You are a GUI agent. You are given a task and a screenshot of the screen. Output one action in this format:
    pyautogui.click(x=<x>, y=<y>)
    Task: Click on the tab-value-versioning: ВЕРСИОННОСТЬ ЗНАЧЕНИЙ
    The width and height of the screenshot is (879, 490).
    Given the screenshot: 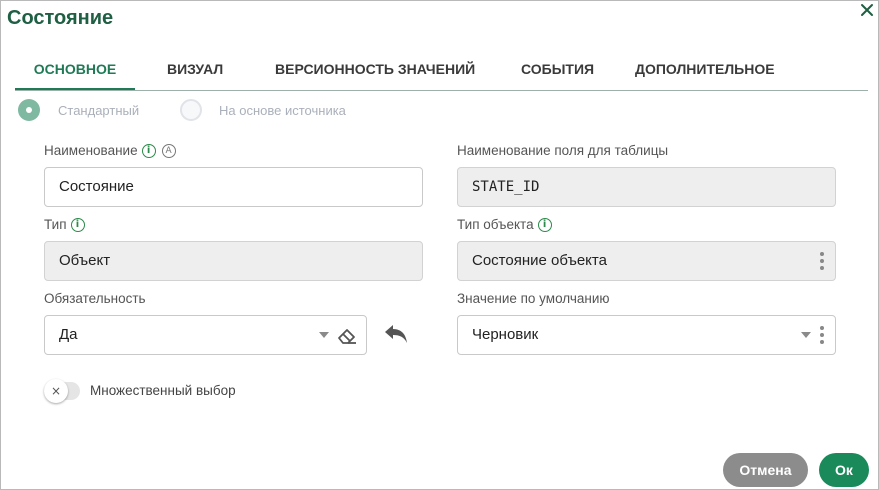 What is the action you would take?
    pyautogui.click(x=375, y=73)
    